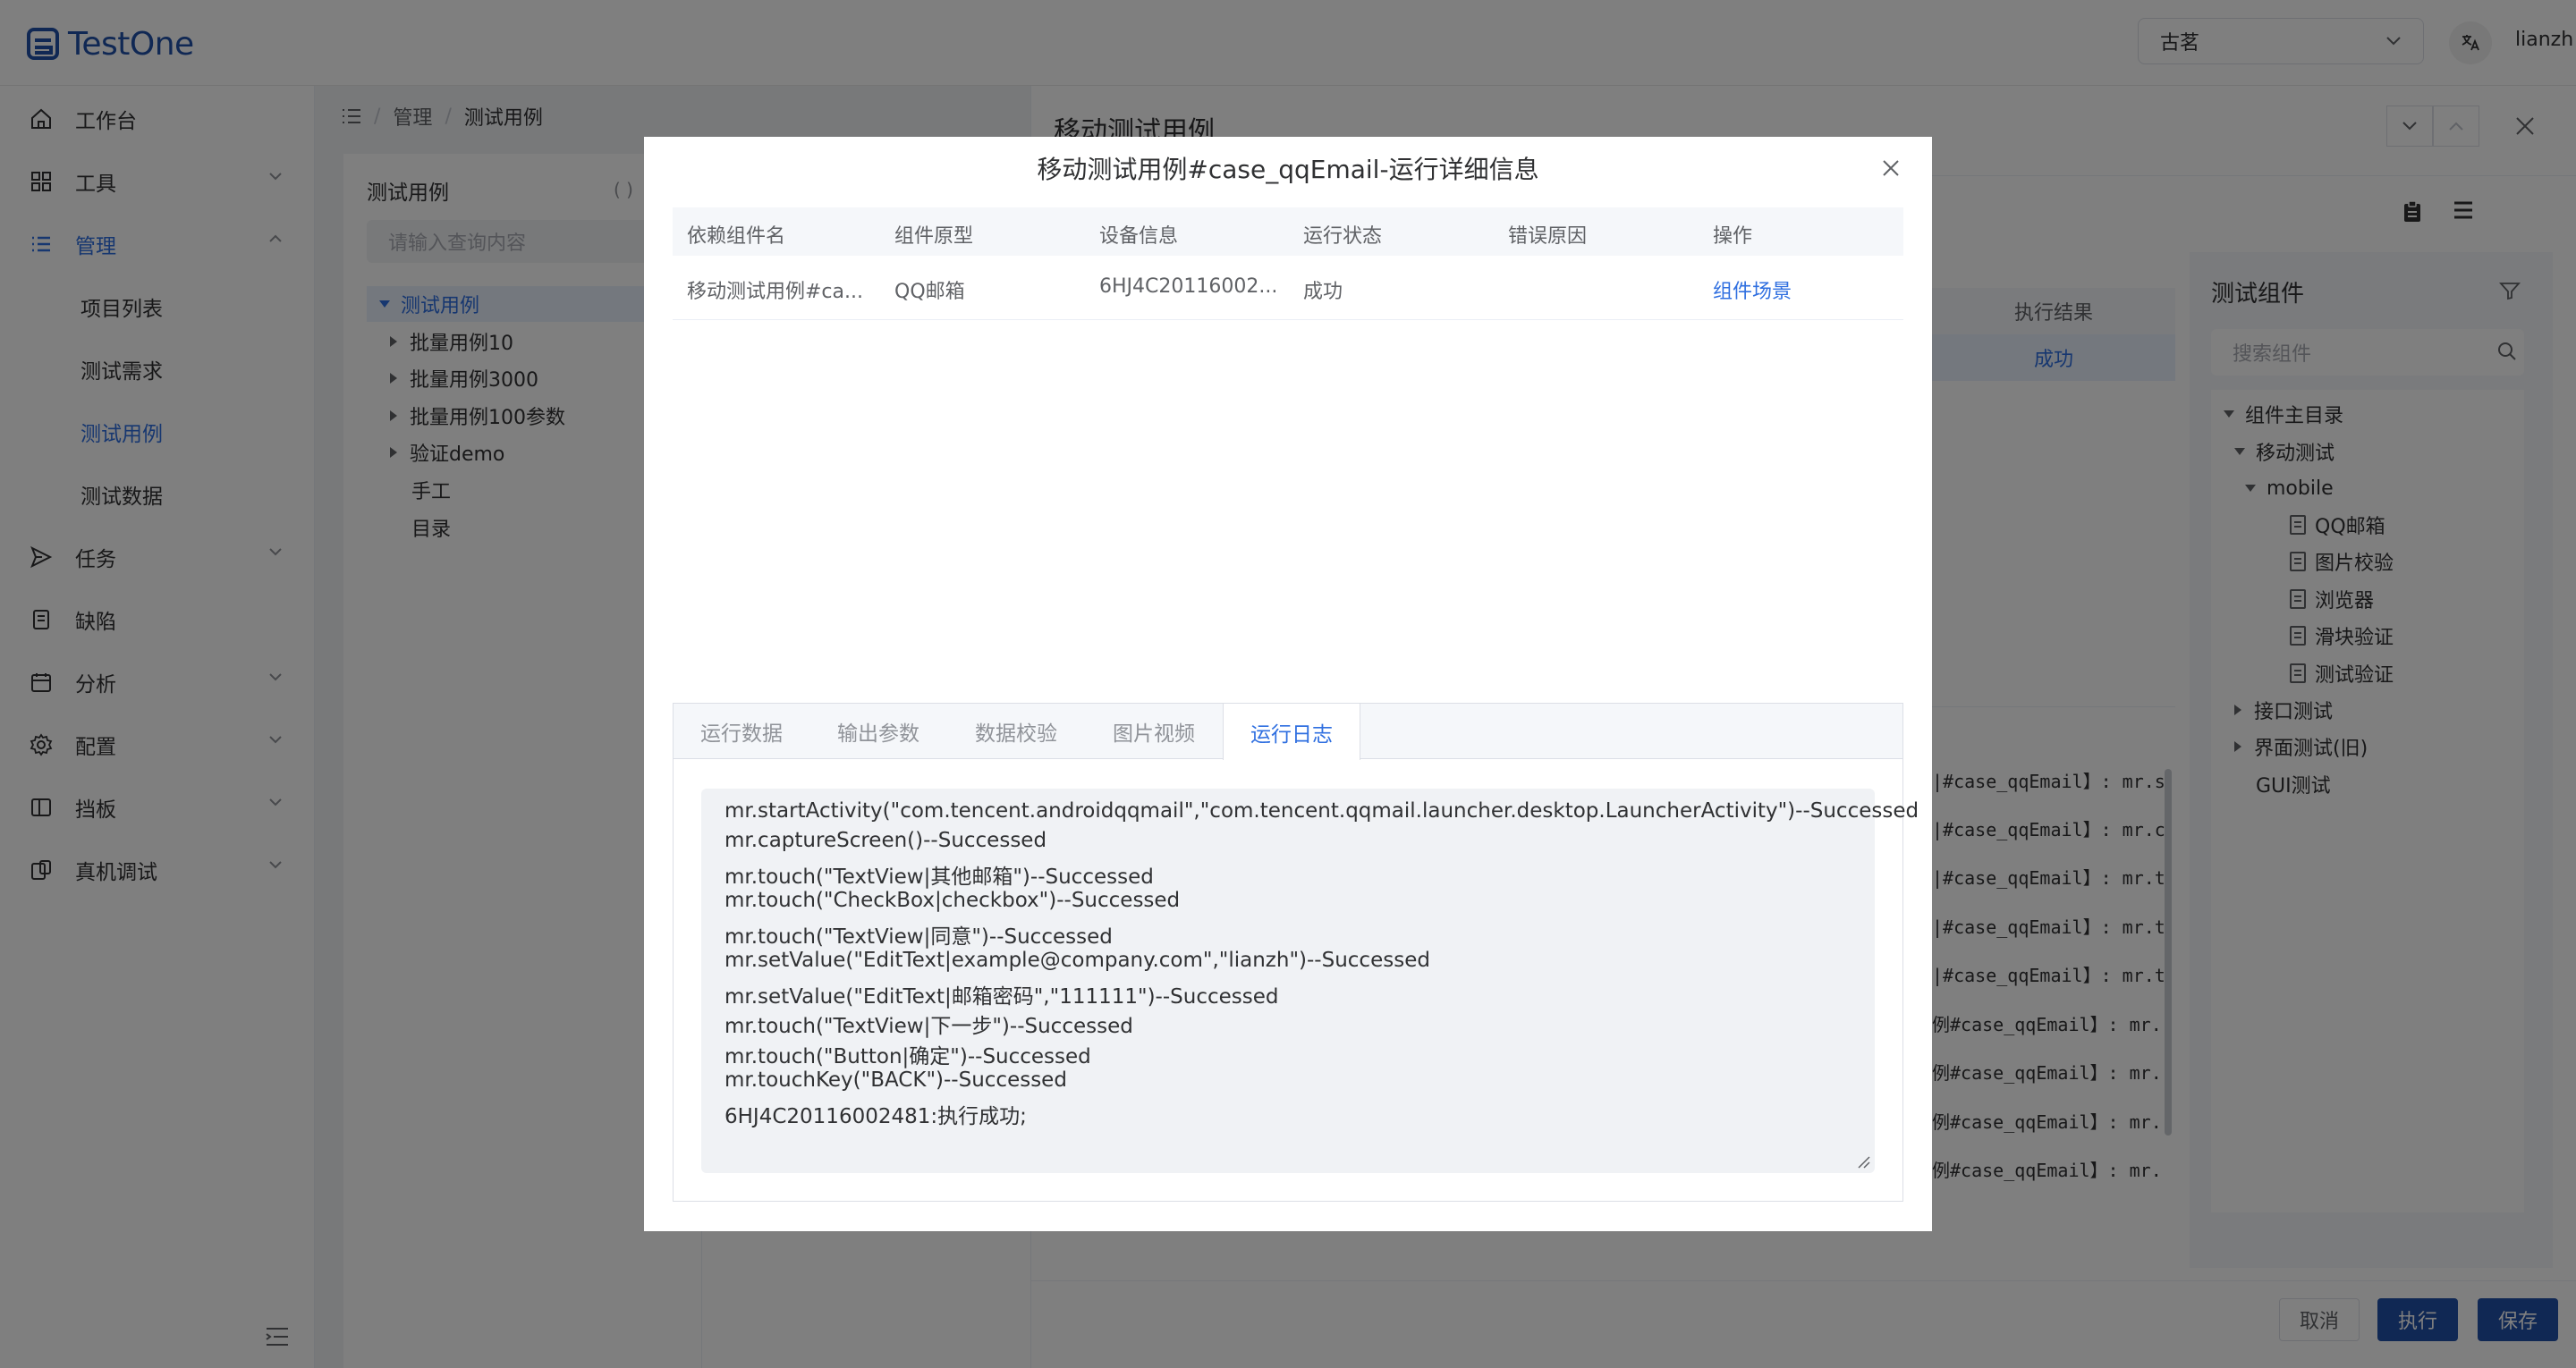  What do you see at coordinates (1548, 237) in the screenshot?
I see `column-header: 错误原因` at bounding box center [1548, 237].